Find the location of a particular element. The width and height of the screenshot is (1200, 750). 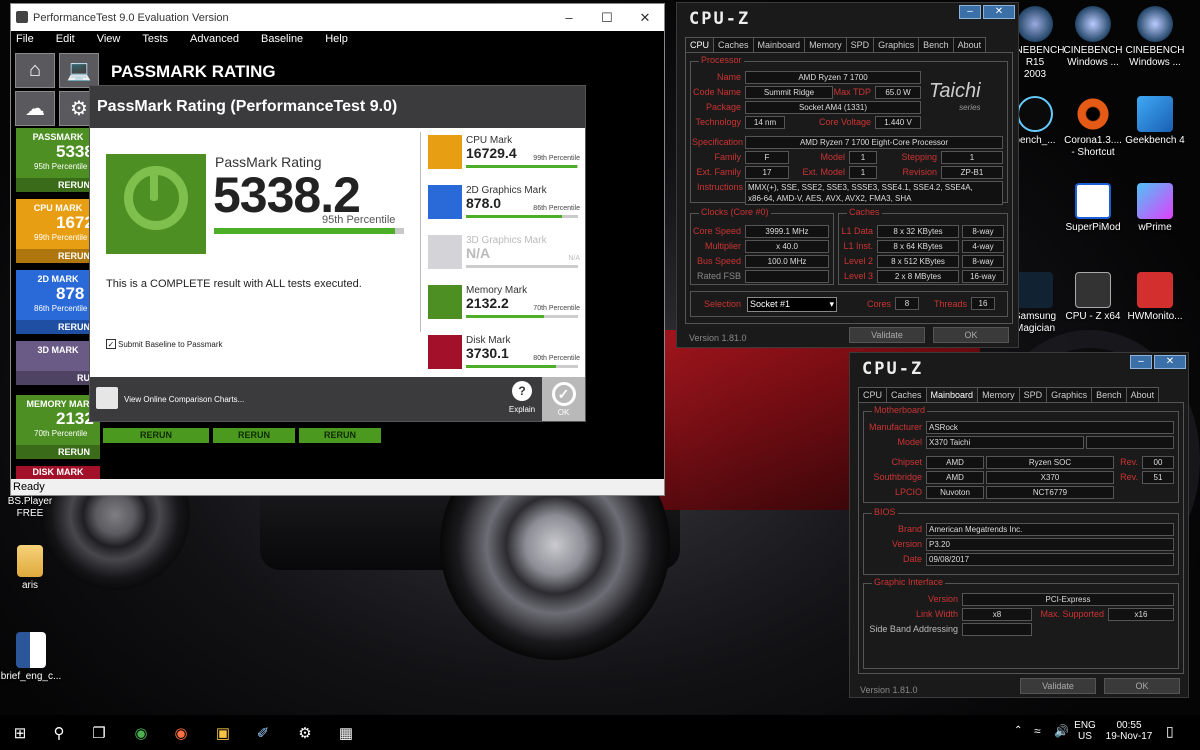

chevron-up-icon: ⌃ is located at coordinates (1018, 730).